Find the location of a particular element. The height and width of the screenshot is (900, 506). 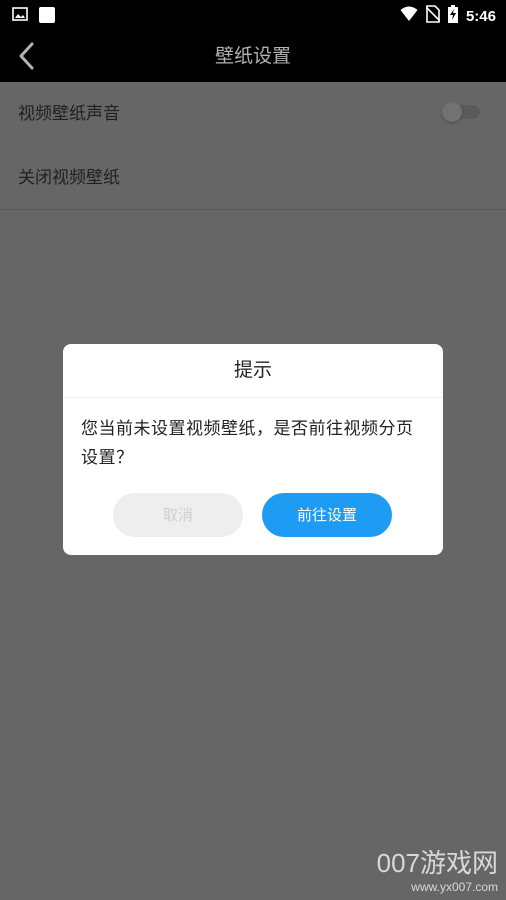

video-sound-toggle is located at coordinates (461, 112).